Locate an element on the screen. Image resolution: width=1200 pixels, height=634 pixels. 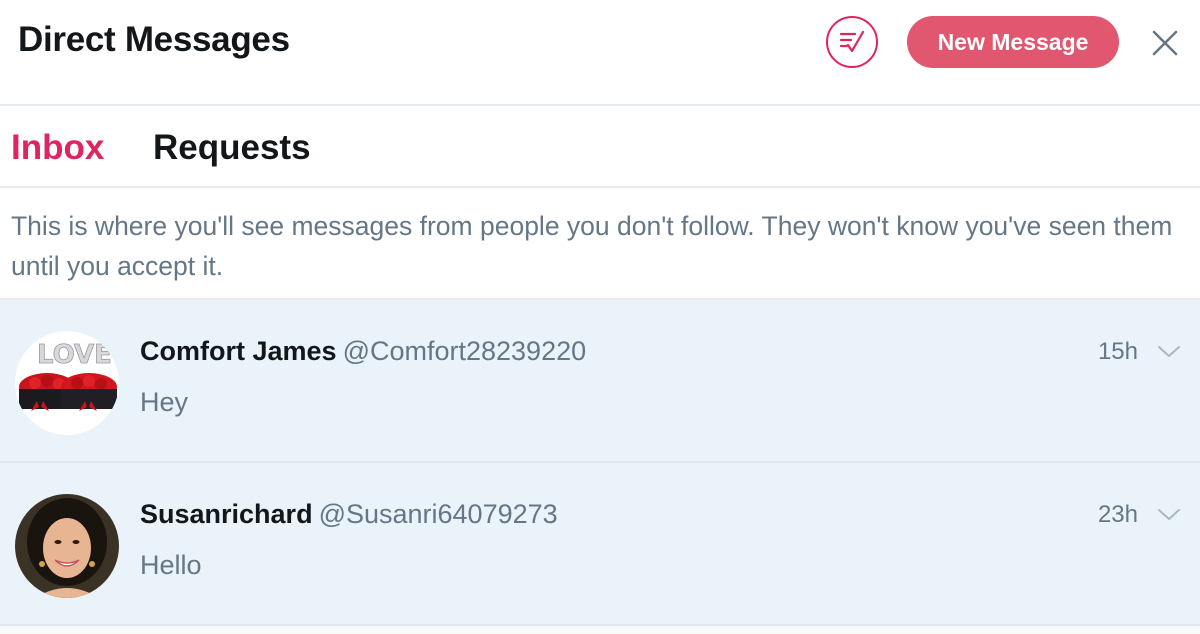
avatar is located at coordinates (67, 546).